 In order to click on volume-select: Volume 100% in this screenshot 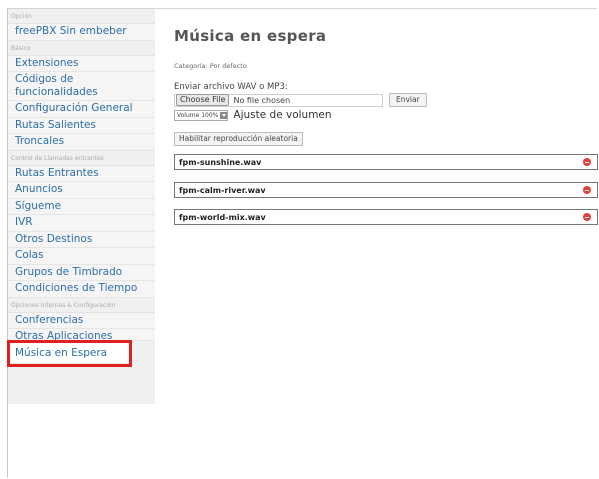, I will do `click(201, 115)`.